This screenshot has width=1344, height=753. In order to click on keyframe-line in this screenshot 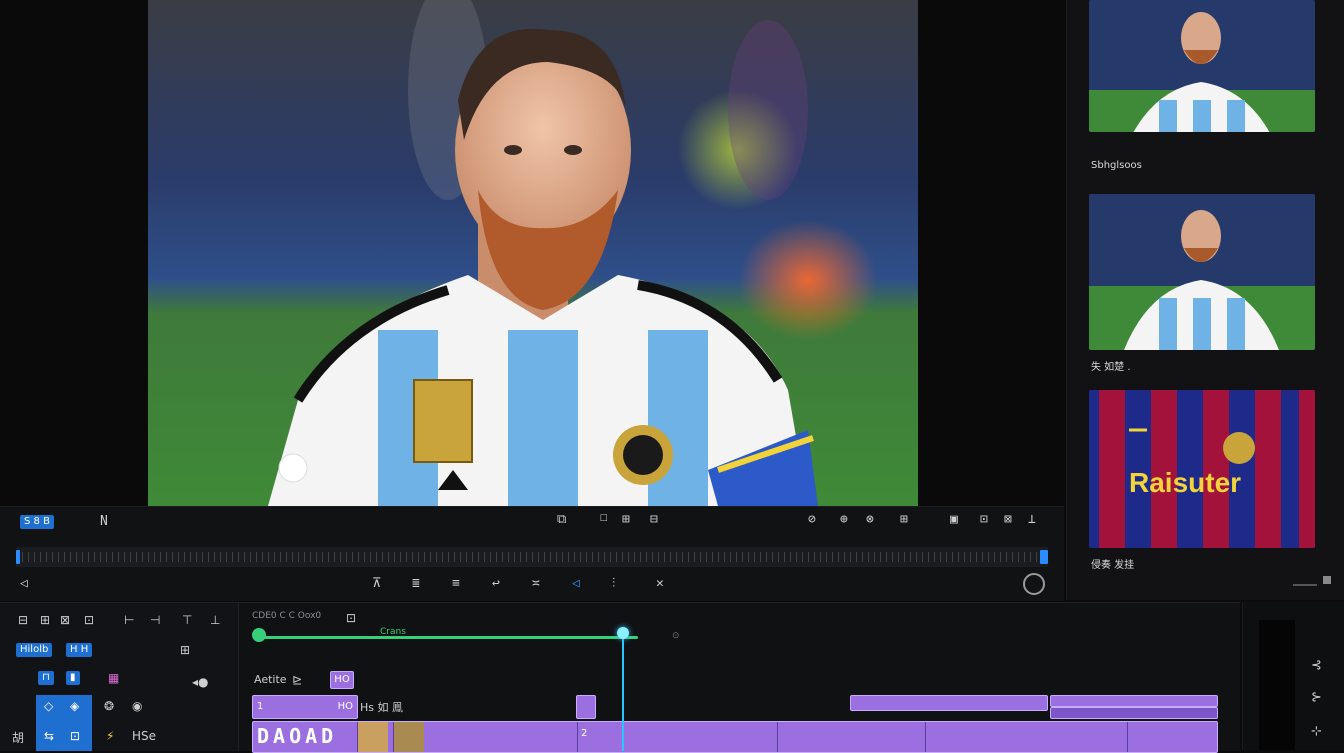, I will do `click(446, 637)`.